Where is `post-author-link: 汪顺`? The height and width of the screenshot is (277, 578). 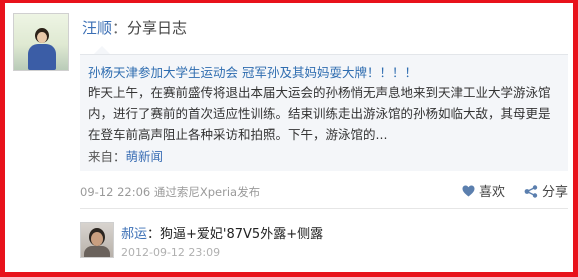 post-author-link: 汪顺 is located at coordinates (97, 28).